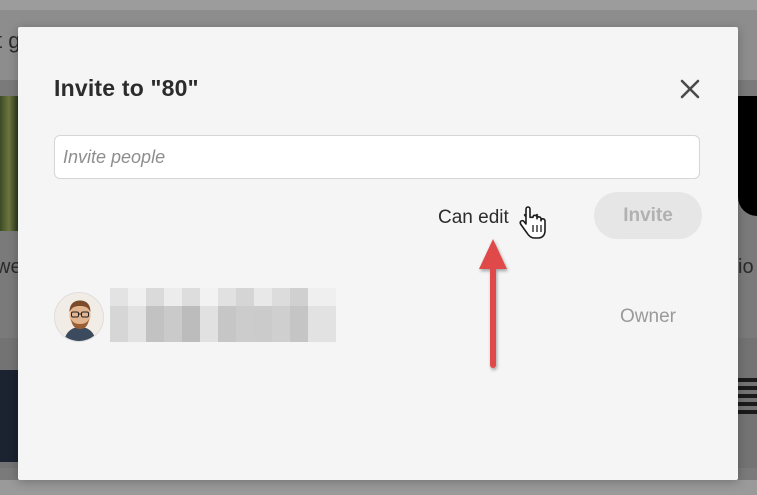 Image resolution: width=757 pixels, height=495 pixels. What do you see at coordinates (9, 416) in the screenshot?
I see `background-dark-thumbnail` at bounding box center [9, 416].